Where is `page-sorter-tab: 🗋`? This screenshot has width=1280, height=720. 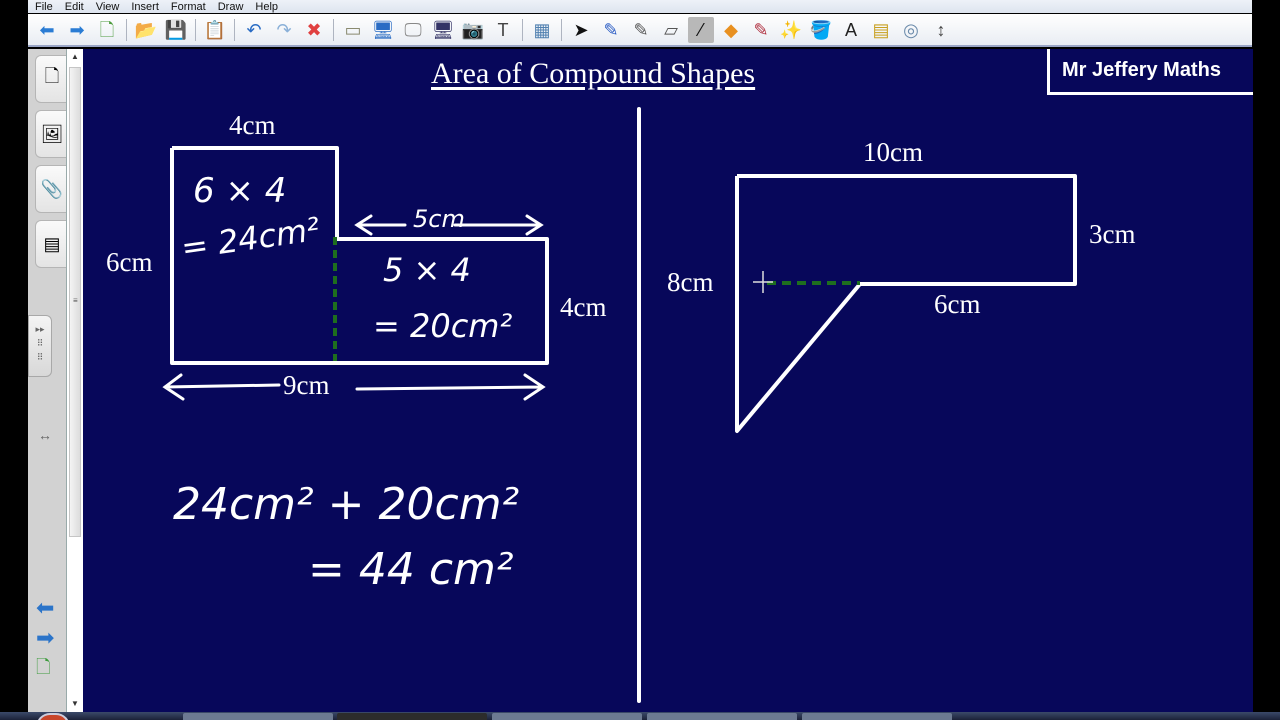 page-sorter-tab: 🗋 is located at coordinates (51, 79).